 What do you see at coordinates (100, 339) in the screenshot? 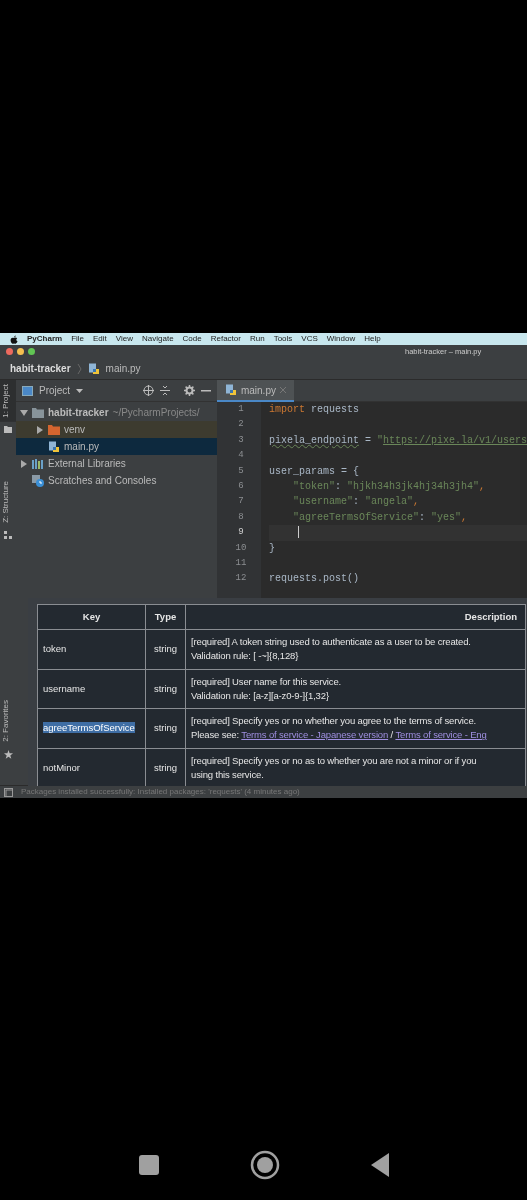
I see `menu-item: Edit` at bounding box center [100, 339].